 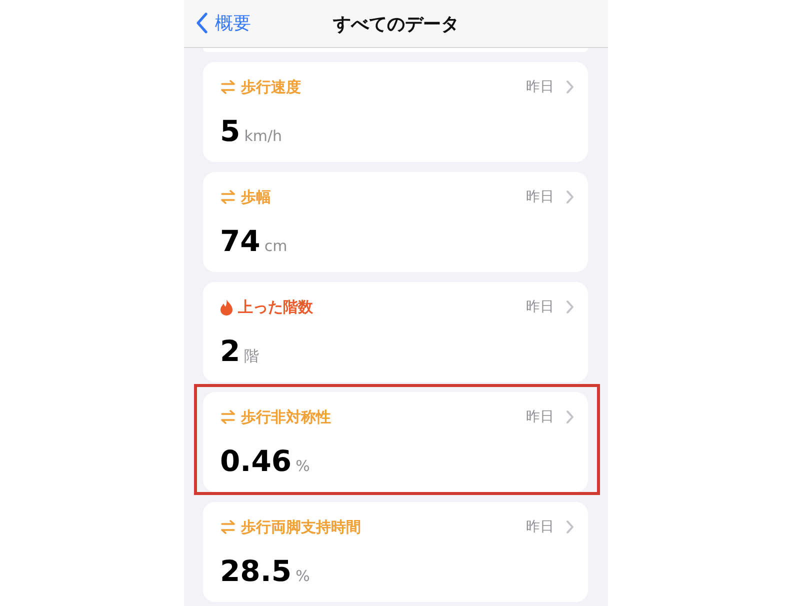 What do you see at coordinates (395, 552) in the screenshot?
I see `data-card: 歩行両脚支持時間 昨日 28.5%` at bounding box center [395, 552].